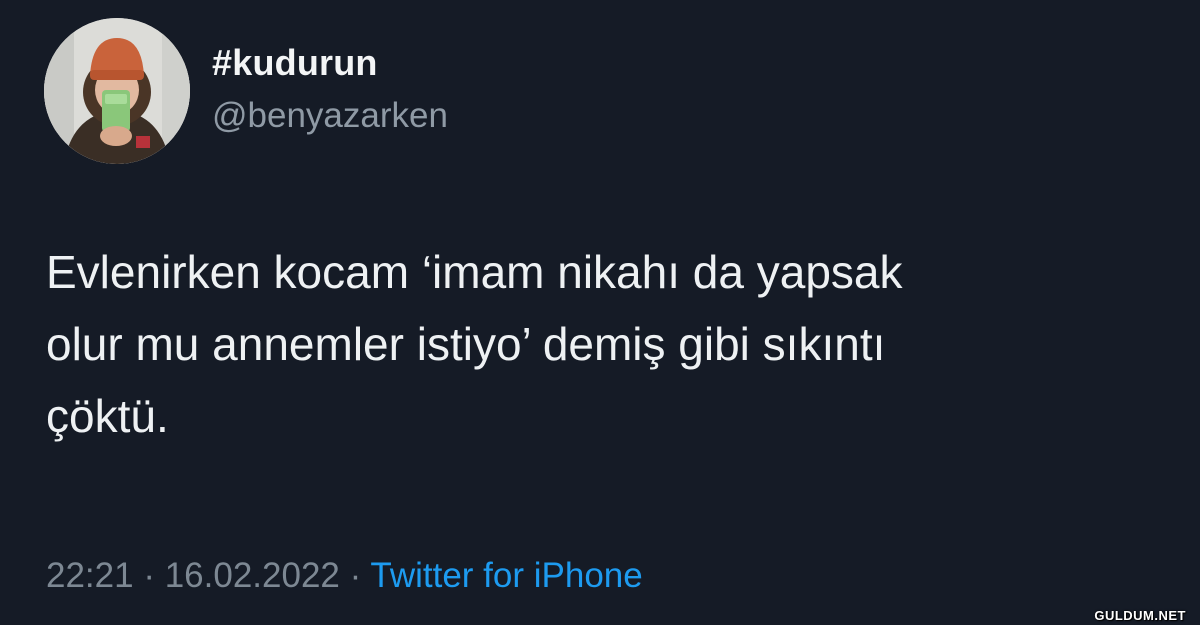  What do you see at coordinates (252, 575) in the screenshot?
I see `tweet-date: 16.02.2022` at bounding box center [252, 575].